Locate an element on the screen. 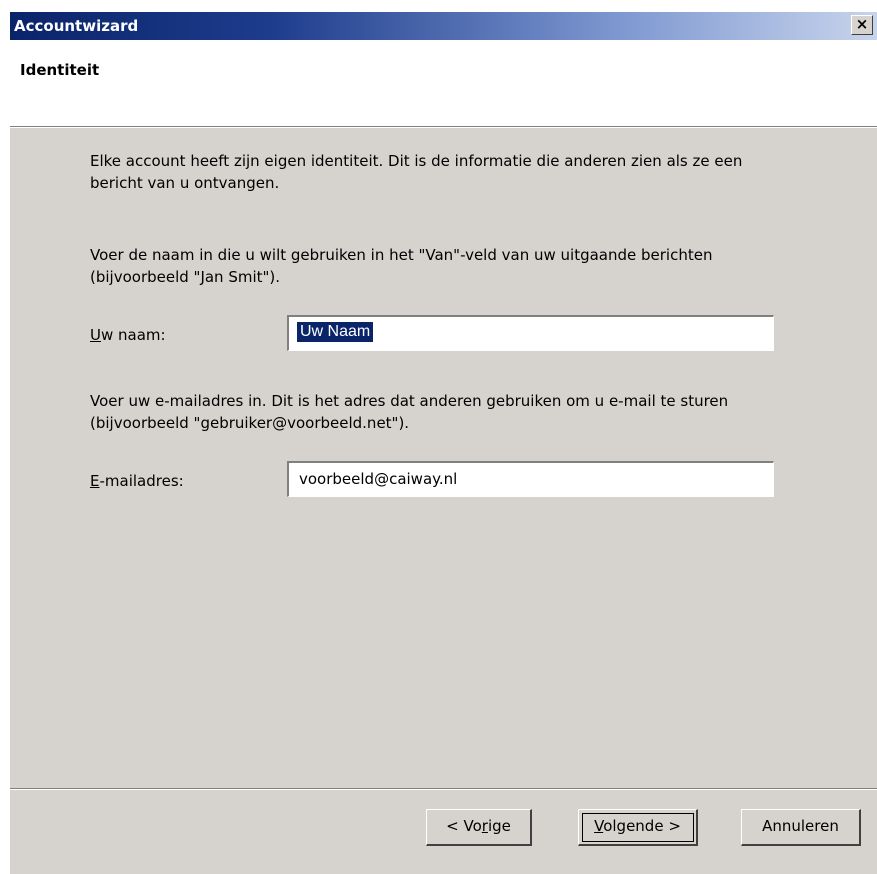 The width and height of the screenshot is (877, 874). email-label: E-mailadres: is located at coordinates (137, 481).